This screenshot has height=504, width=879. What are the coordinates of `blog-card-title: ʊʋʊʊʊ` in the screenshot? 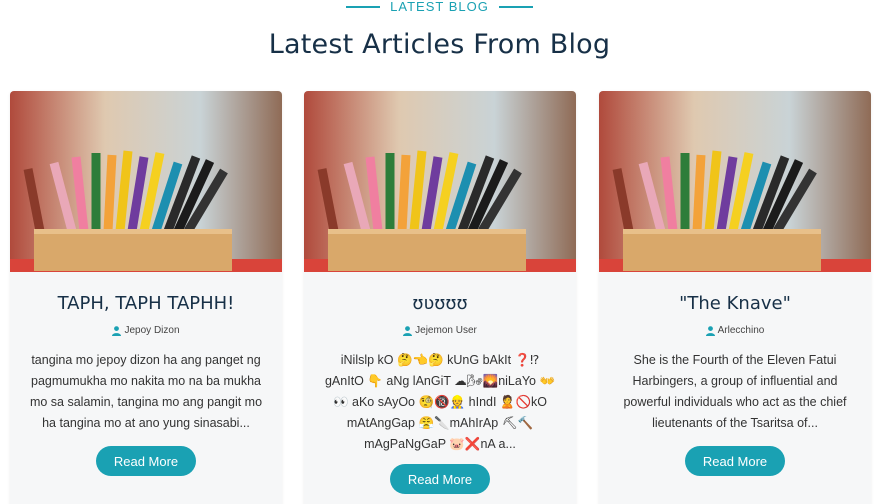 It's located at (440, 304).